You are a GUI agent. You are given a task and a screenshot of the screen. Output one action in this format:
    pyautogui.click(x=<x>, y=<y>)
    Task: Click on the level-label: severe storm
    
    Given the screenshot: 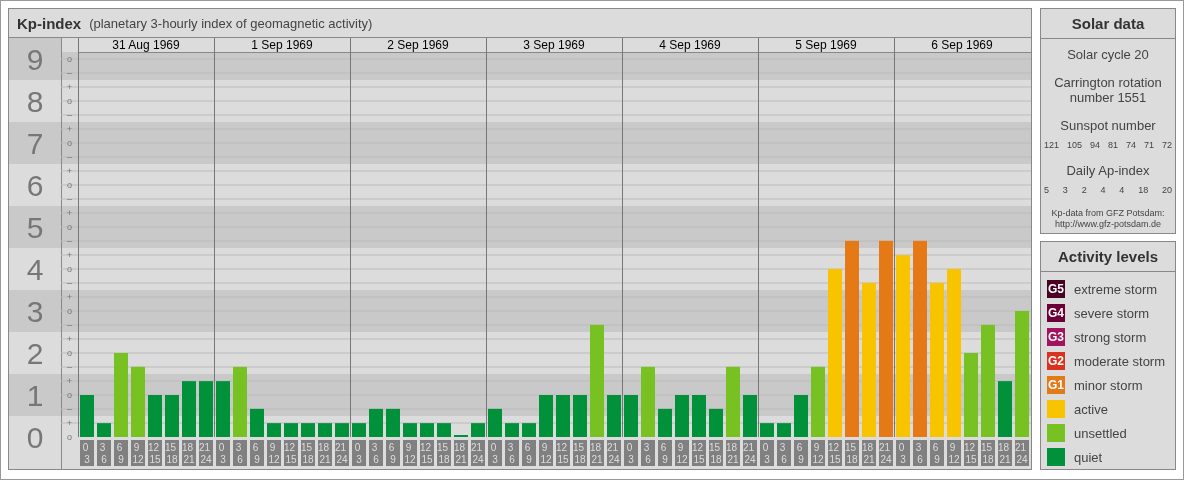 What is the action you would take?
    pyautogui.click(x=1112, y=313)
    